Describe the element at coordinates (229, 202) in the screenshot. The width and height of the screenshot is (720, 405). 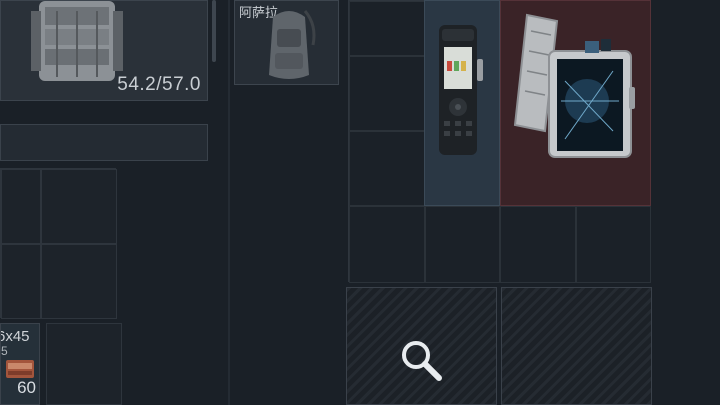
I see `panel-divider` at that location.